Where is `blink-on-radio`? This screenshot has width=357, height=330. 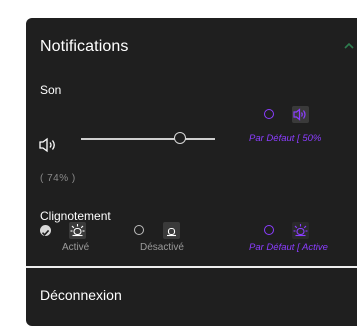 blink-on-radio is located at coordinates (45, 230).